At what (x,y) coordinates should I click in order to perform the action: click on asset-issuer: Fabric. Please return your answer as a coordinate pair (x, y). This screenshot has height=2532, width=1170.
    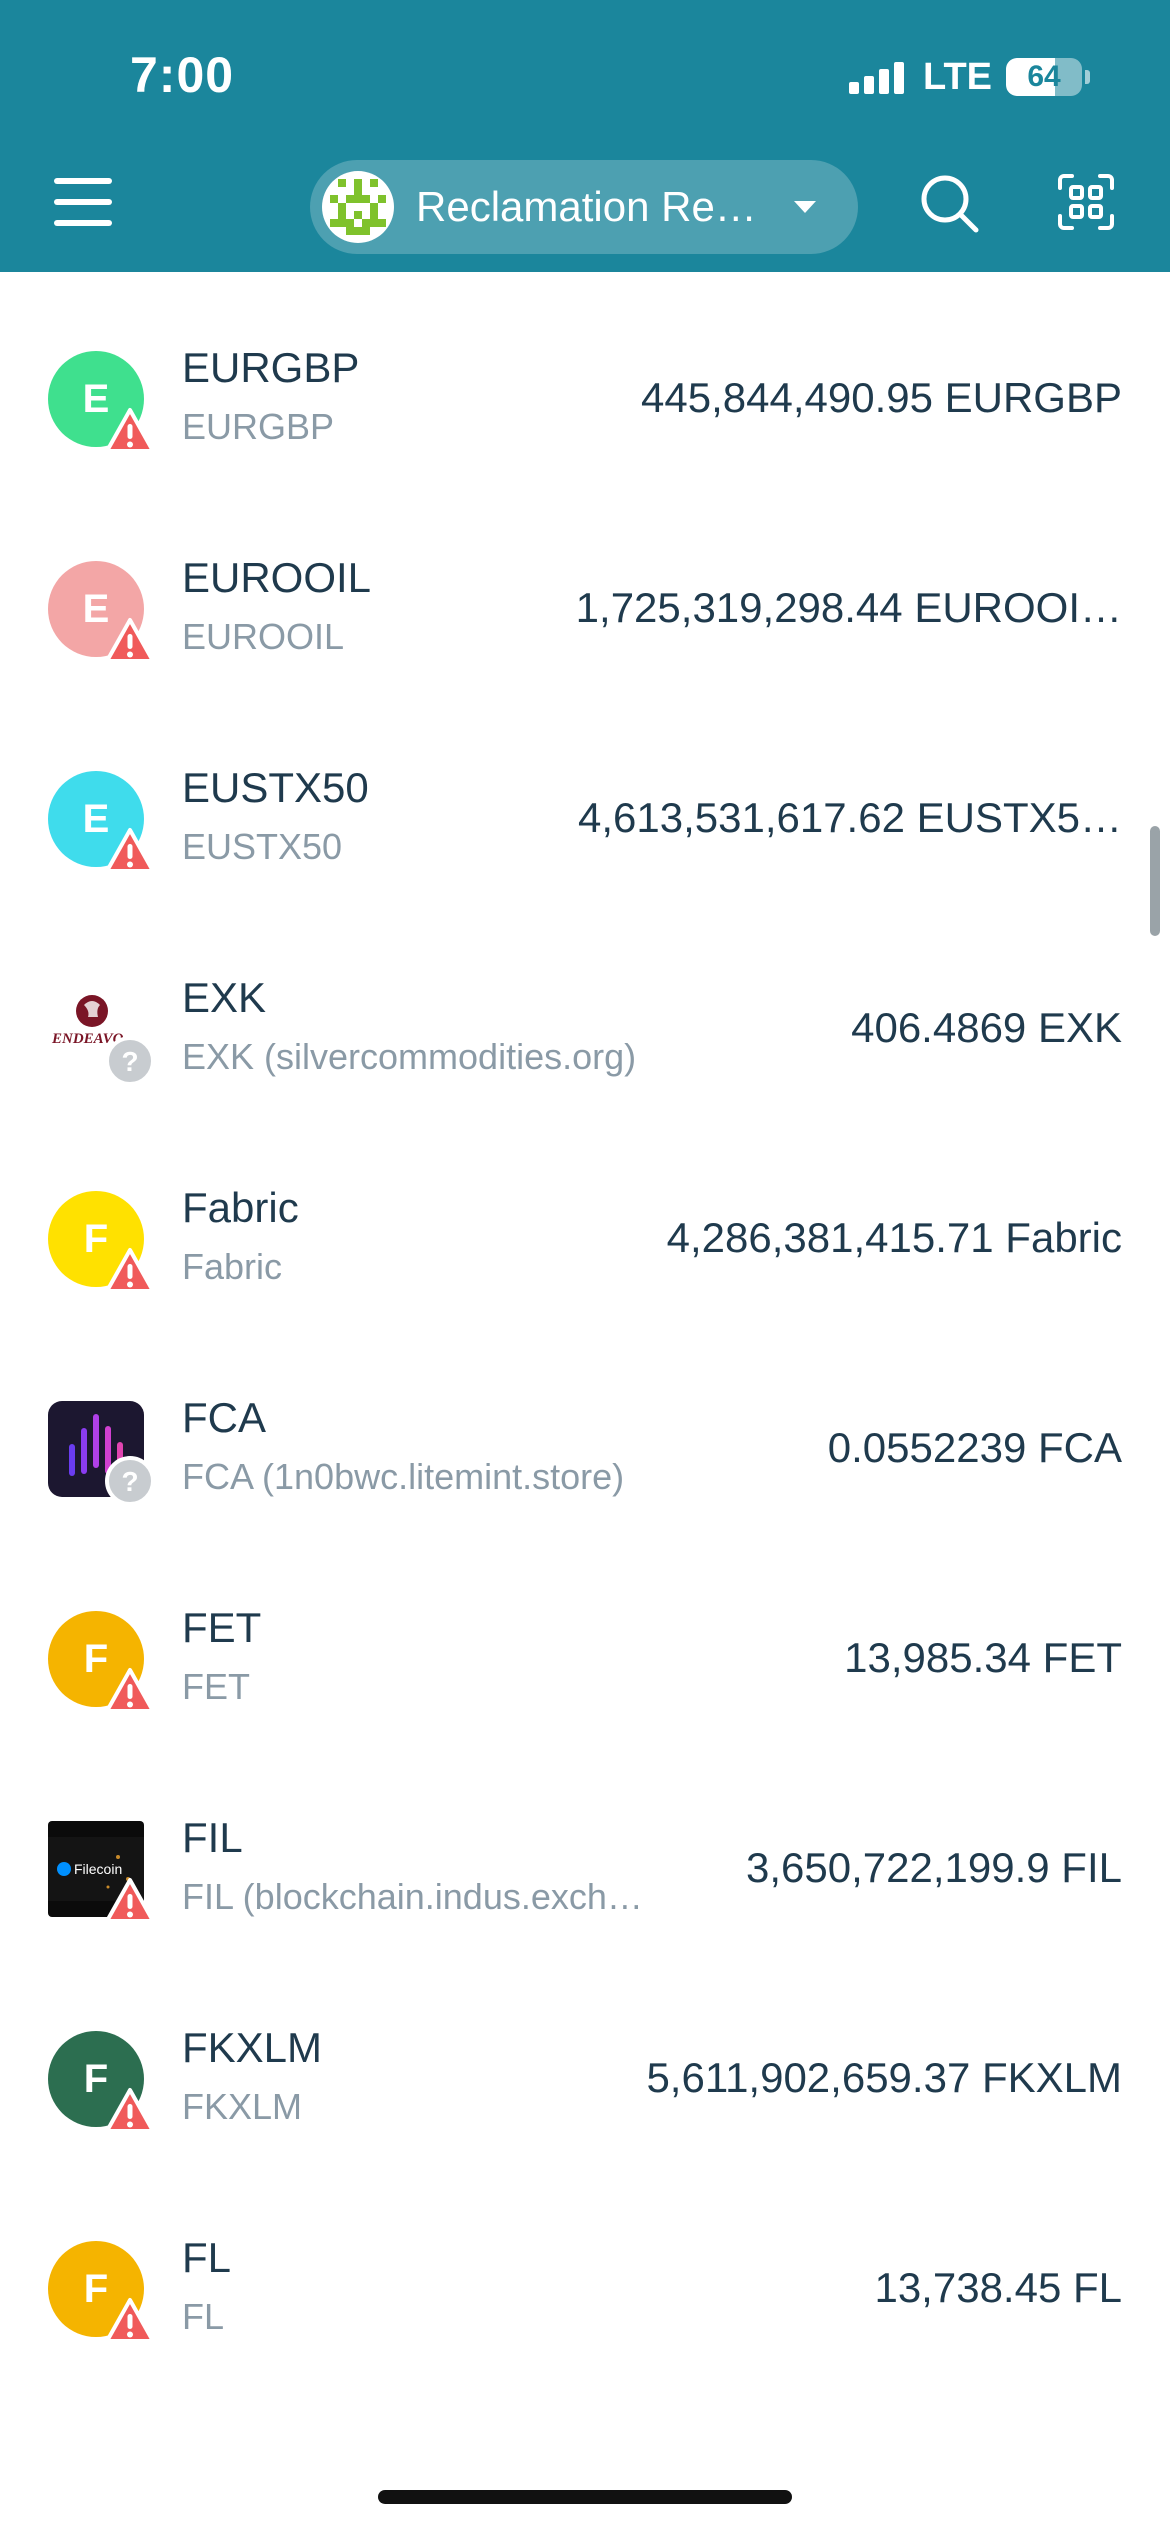
    Looking at the image, I should click on (232, 1266).